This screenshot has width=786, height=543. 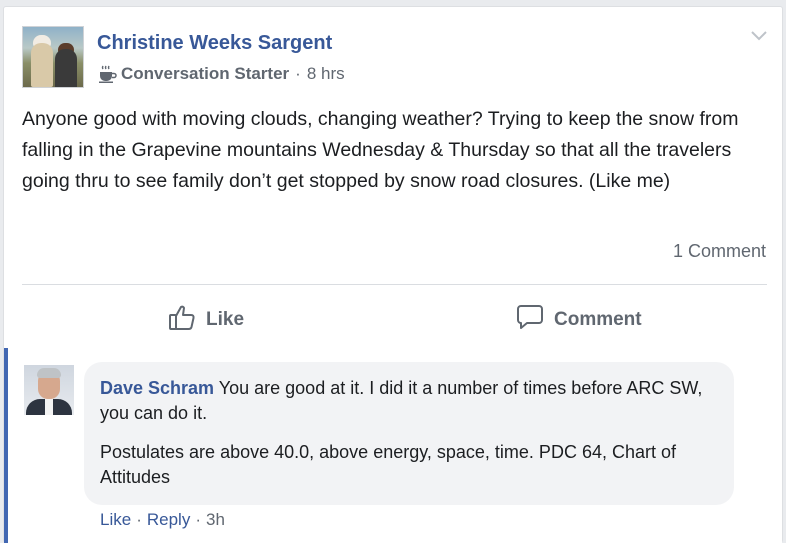 What do you see at coordinates (107, 74) in the screenshot?
I see `coffee-cup-icon` at bounding box center [107, 74].